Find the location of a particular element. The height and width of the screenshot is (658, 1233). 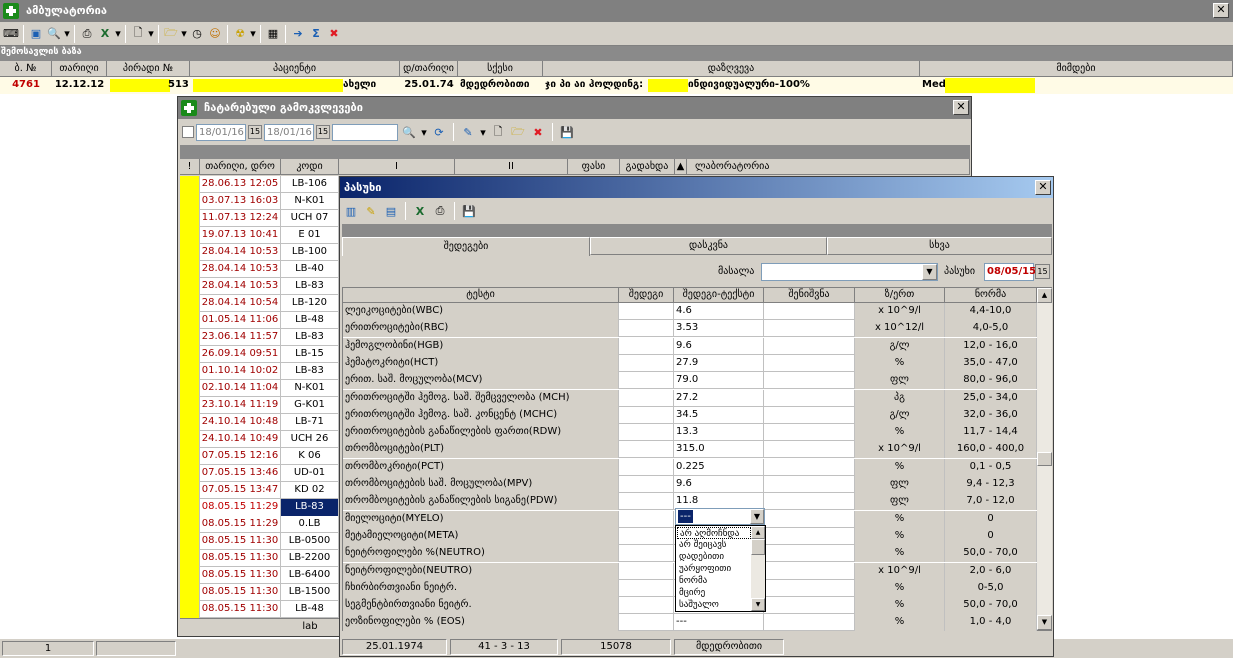

dropdown-option: არ აღმოჩნდა is located at coordinates (714, 533).